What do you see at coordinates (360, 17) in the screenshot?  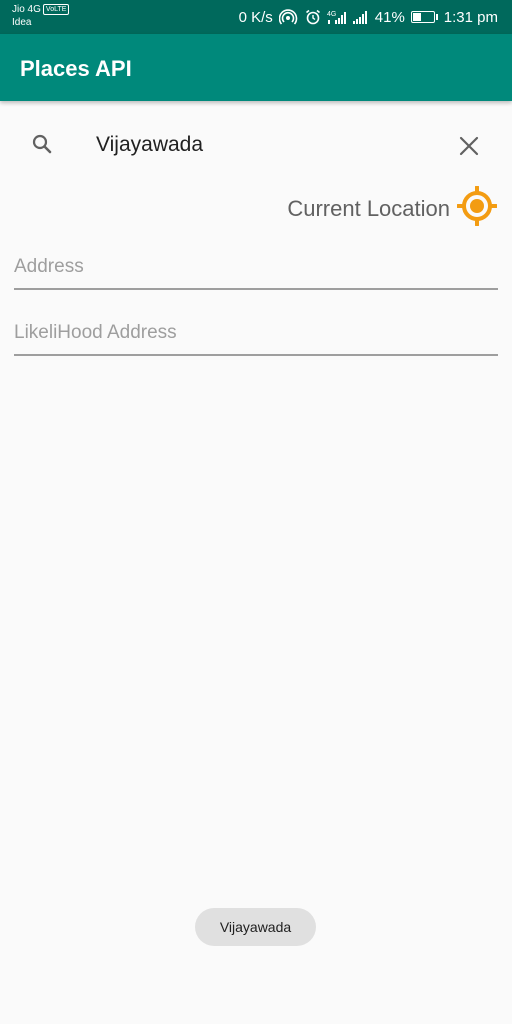 I see `signal-icon` at bounding box center [360, 17].